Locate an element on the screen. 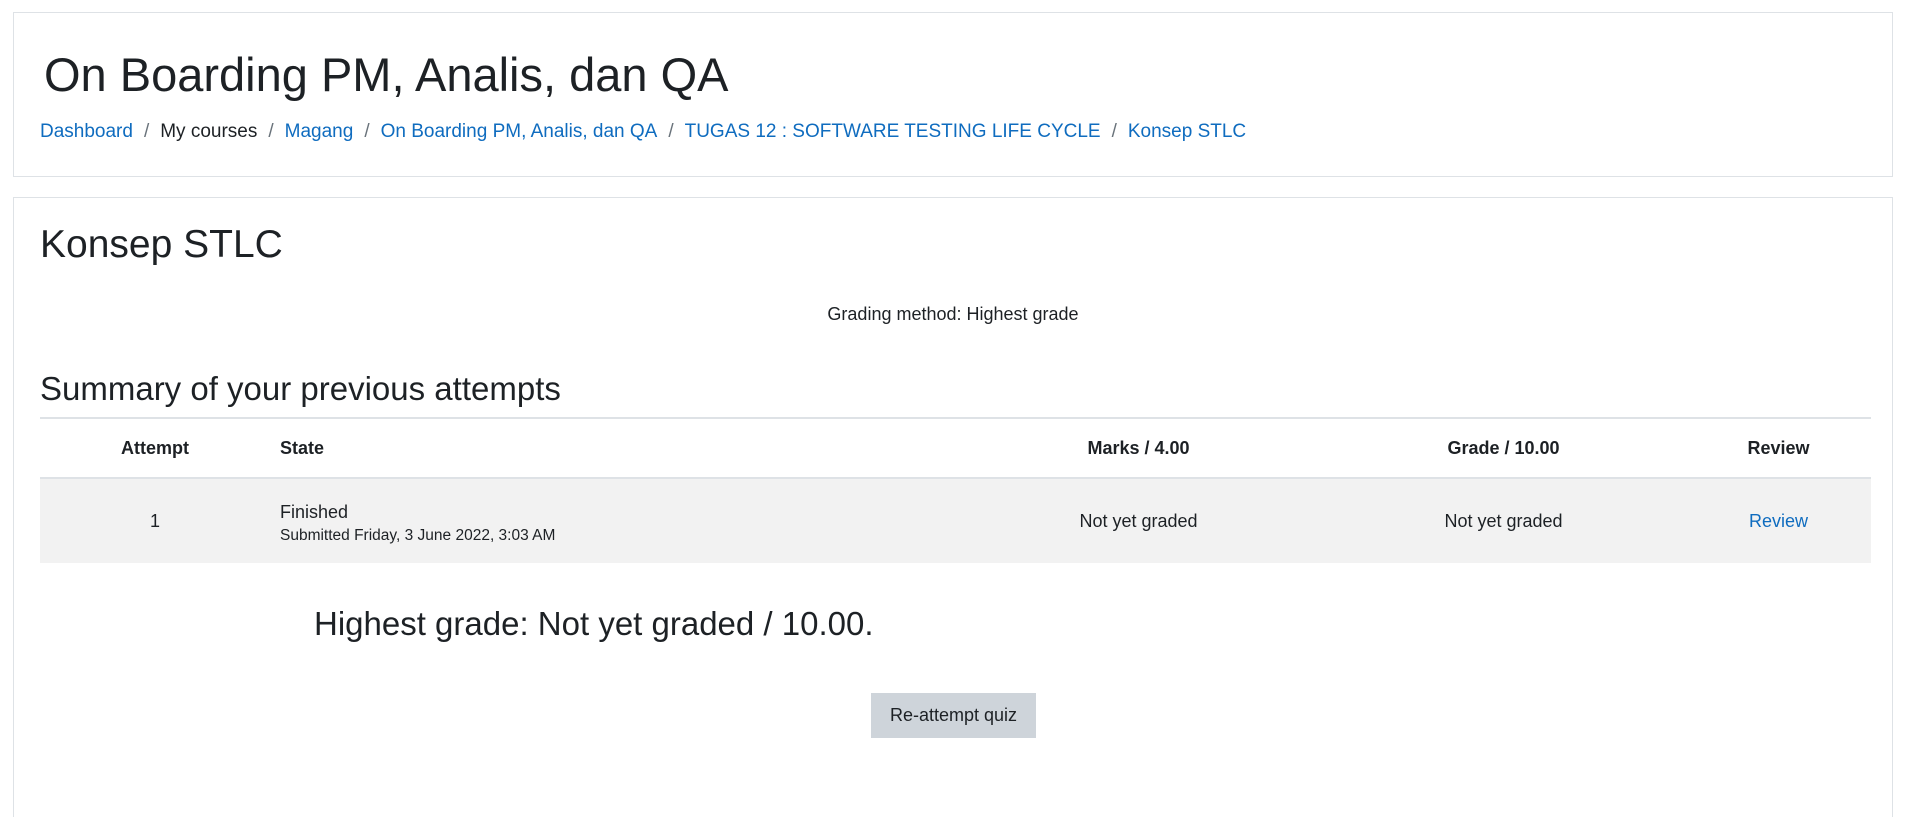 Image resolution: width=1908 pixels, height=817 pixels. page-title: On Boarding PM, Analis, dan QA is located at coordinates (386, 74).